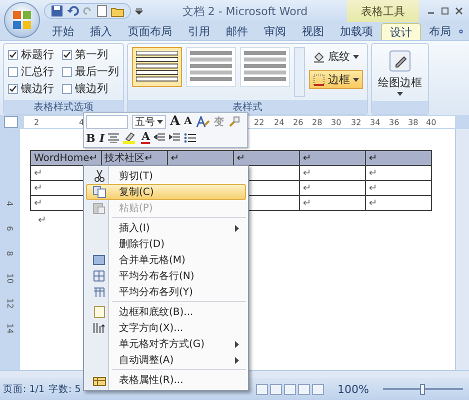 Image resolution: width=469 pixels, height=400 pixels. What do you see at coordinates (91, 54) in the screenshot?
I see `checkbox-label: 第一列` at bounding box center [91, 54].